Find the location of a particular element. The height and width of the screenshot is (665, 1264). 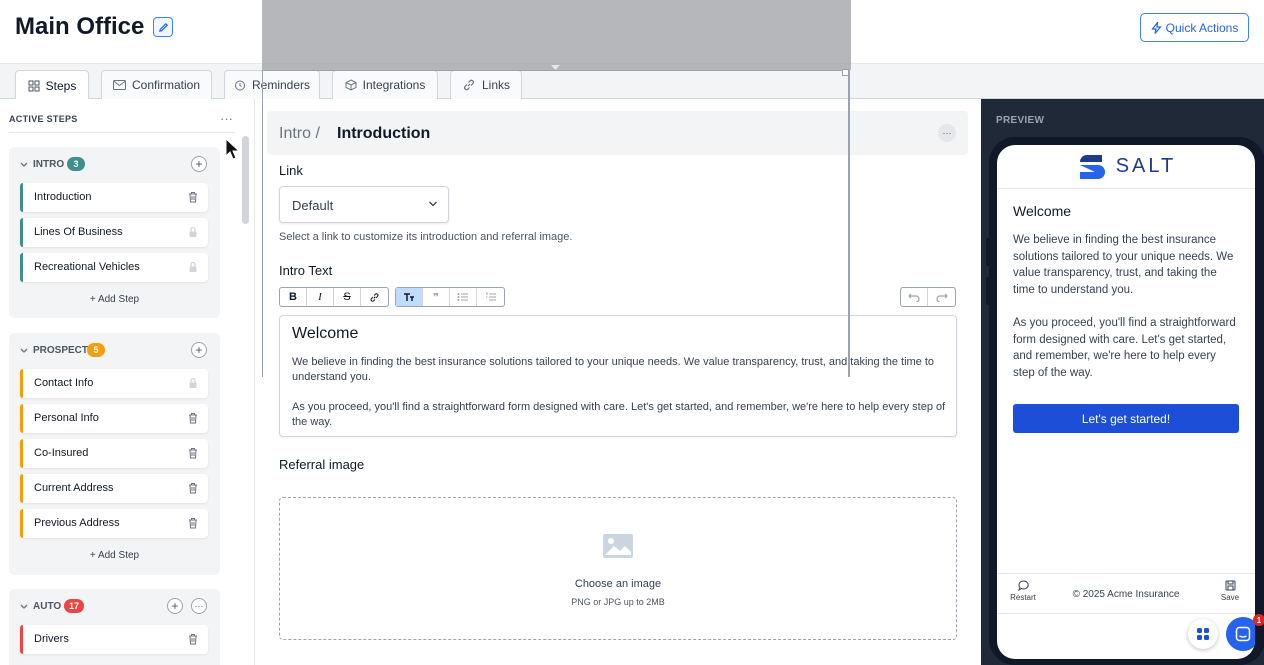

mail-icon is located at coordinates (119, 85).